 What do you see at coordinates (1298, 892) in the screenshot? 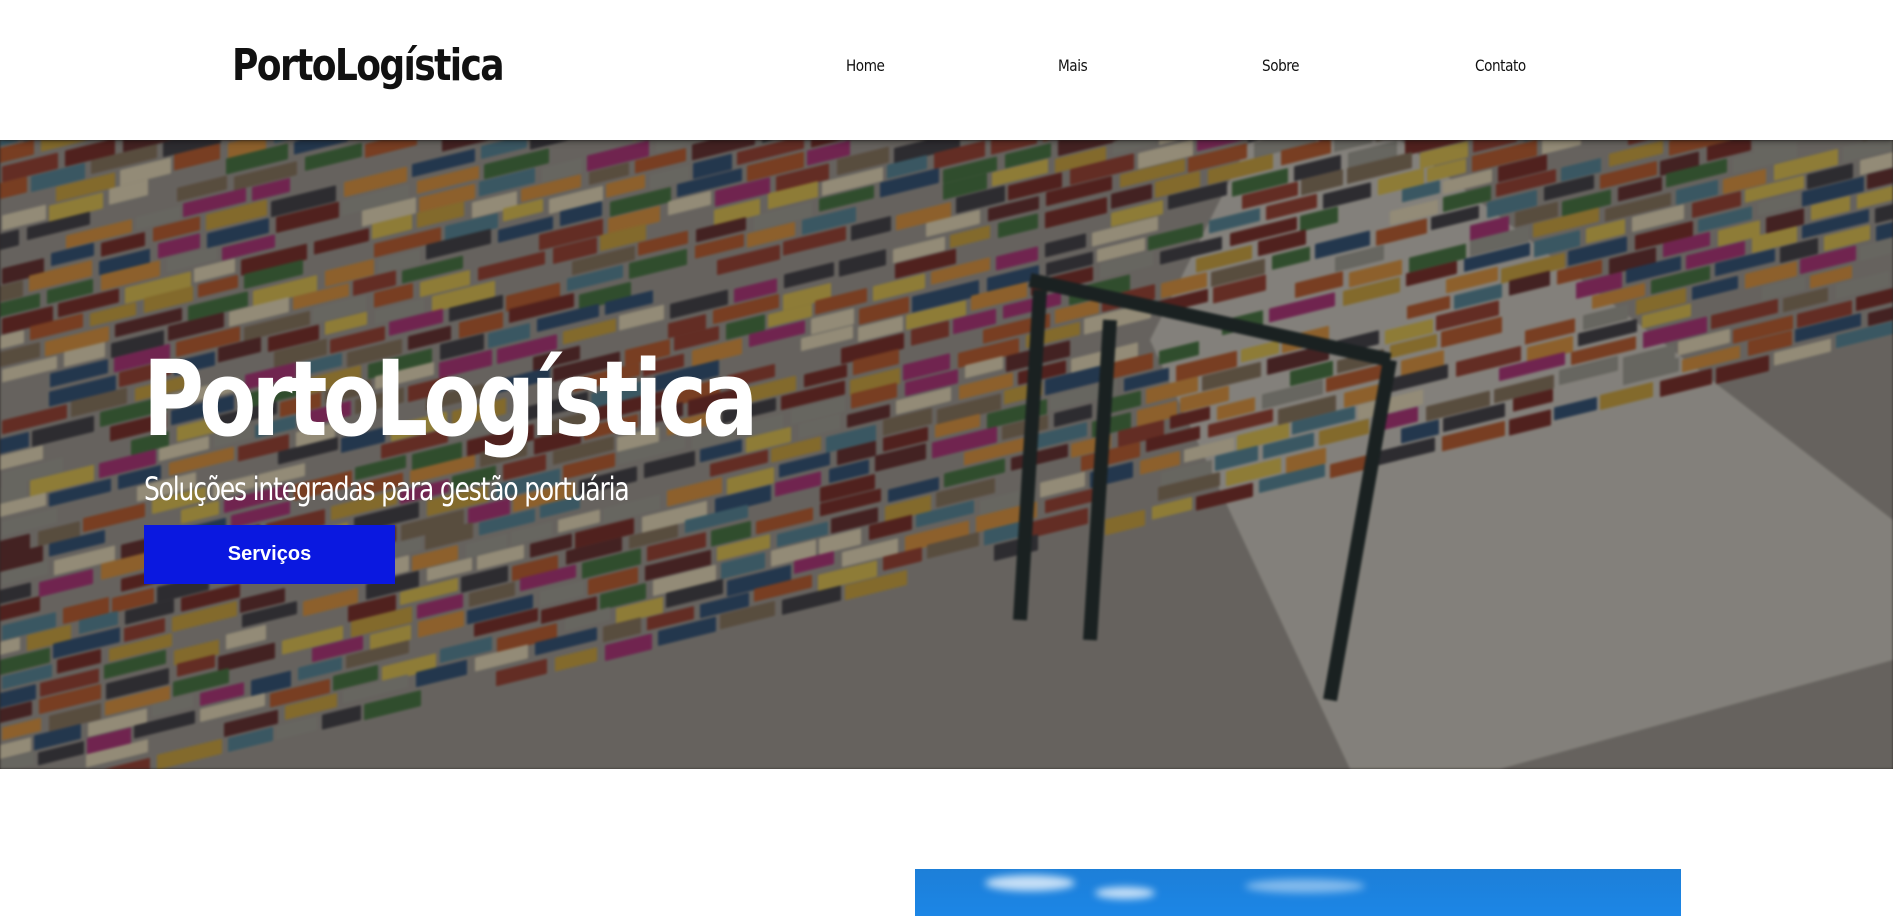
I see `harbor-sky-image` at bounding box center [1298, 892].